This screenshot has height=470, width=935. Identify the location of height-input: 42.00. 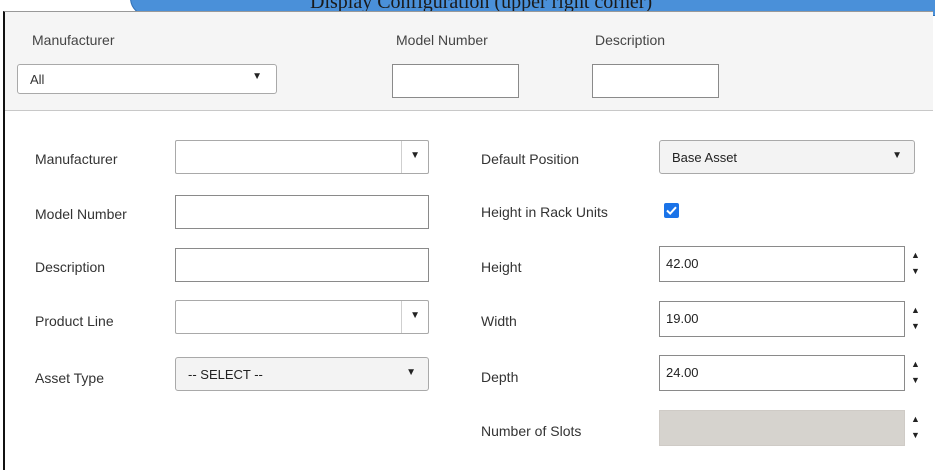
(782, 264).